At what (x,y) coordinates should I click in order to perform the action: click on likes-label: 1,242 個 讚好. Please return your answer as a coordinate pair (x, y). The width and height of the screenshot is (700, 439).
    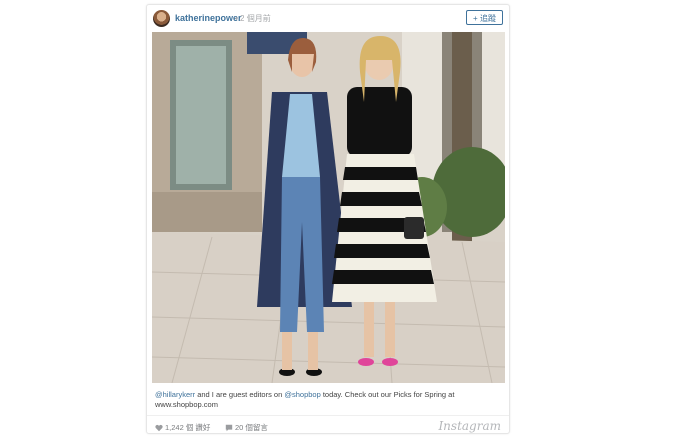
    Looking at the image, I should click on (188, 427).